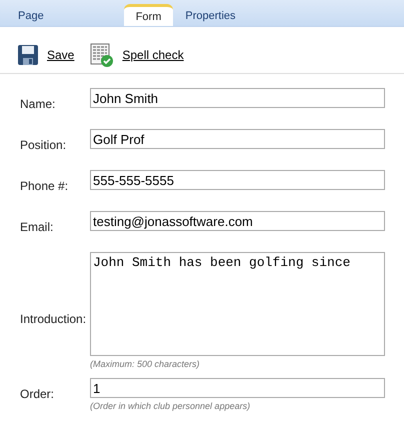 This screenshot has width=404, height=431. Describe the element at coordinates (44, 145) in the screenshot. I see `field-label: Position:` at that location.